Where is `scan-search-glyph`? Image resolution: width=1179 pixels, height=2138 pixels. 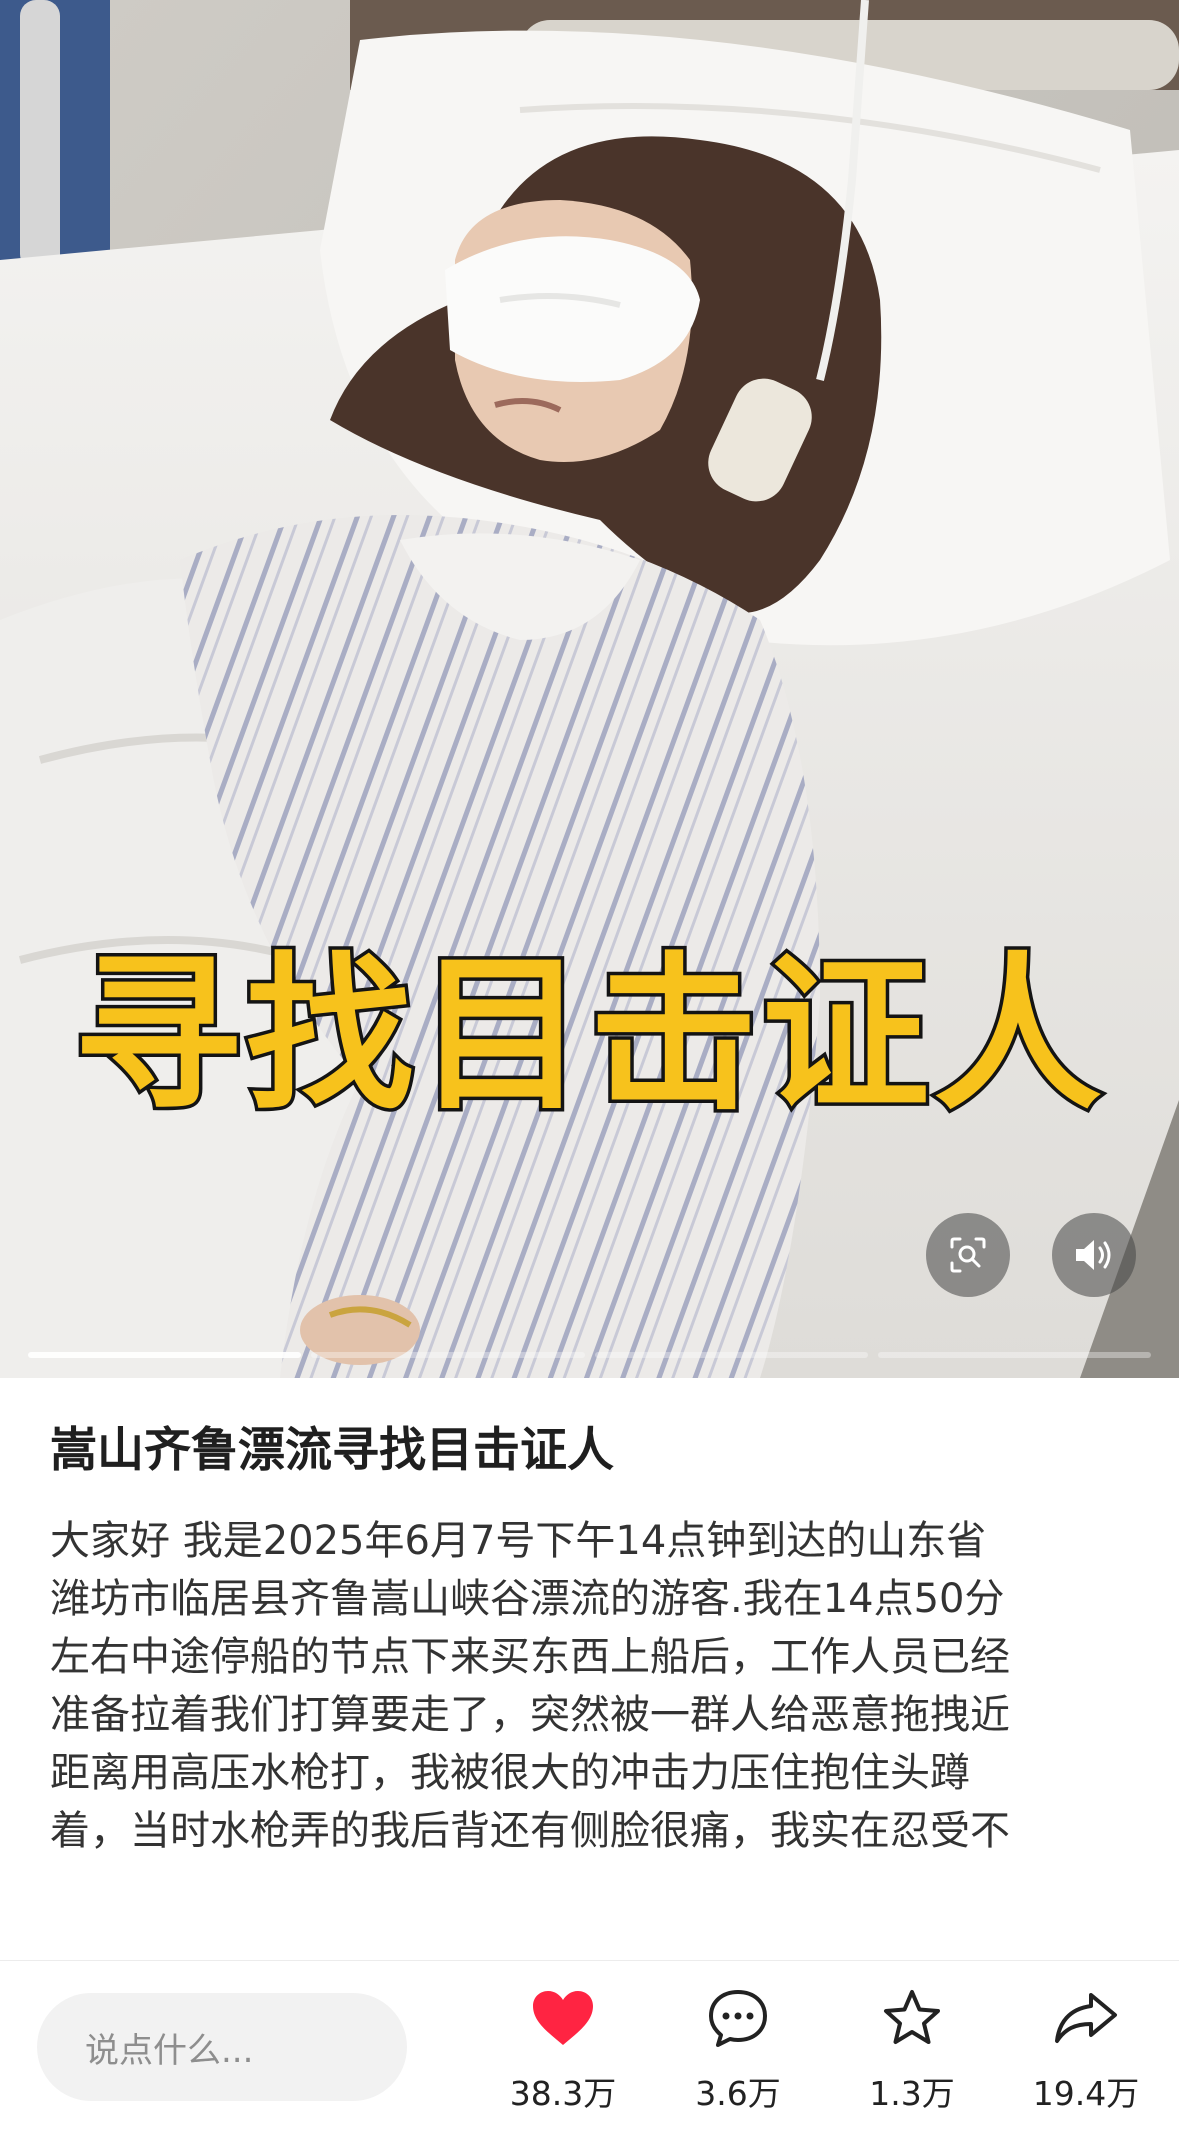 scan-search-glyph is located at coordinates (968, 1255).